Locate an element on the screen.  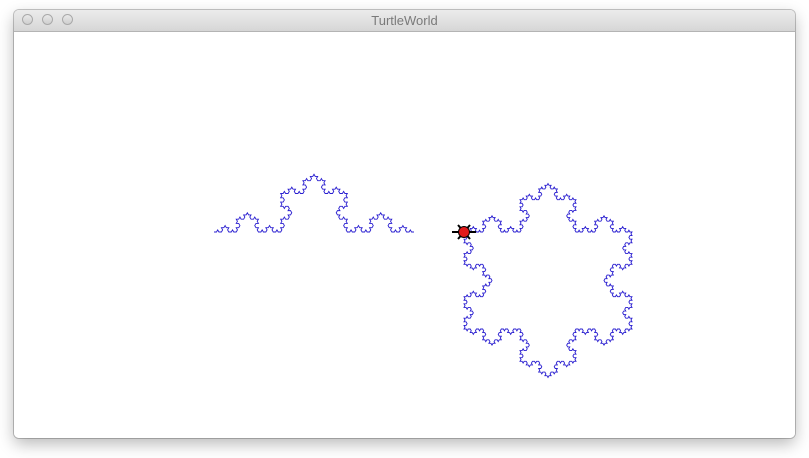
window-title: TurtleWorld is located at coordinates (404, 20).